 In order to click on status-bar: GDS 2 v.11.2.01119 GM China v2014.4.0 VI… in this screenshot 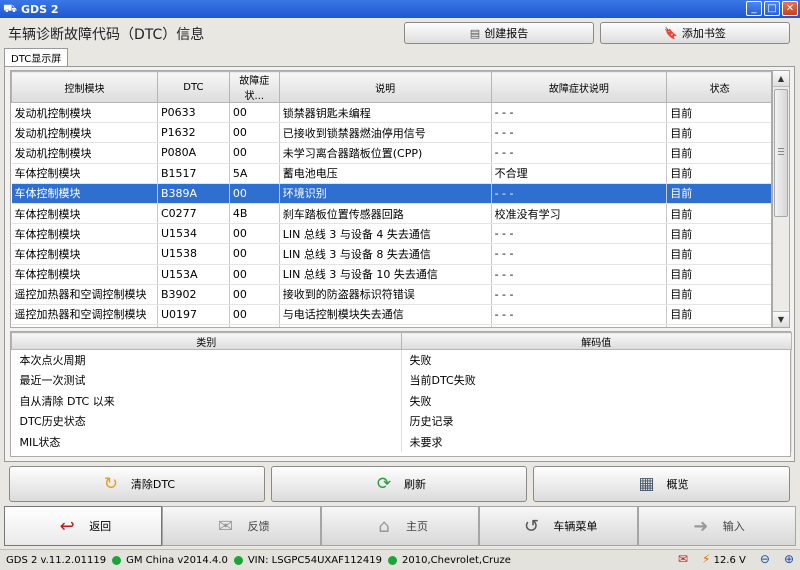, I will do `click(400, 559)`.